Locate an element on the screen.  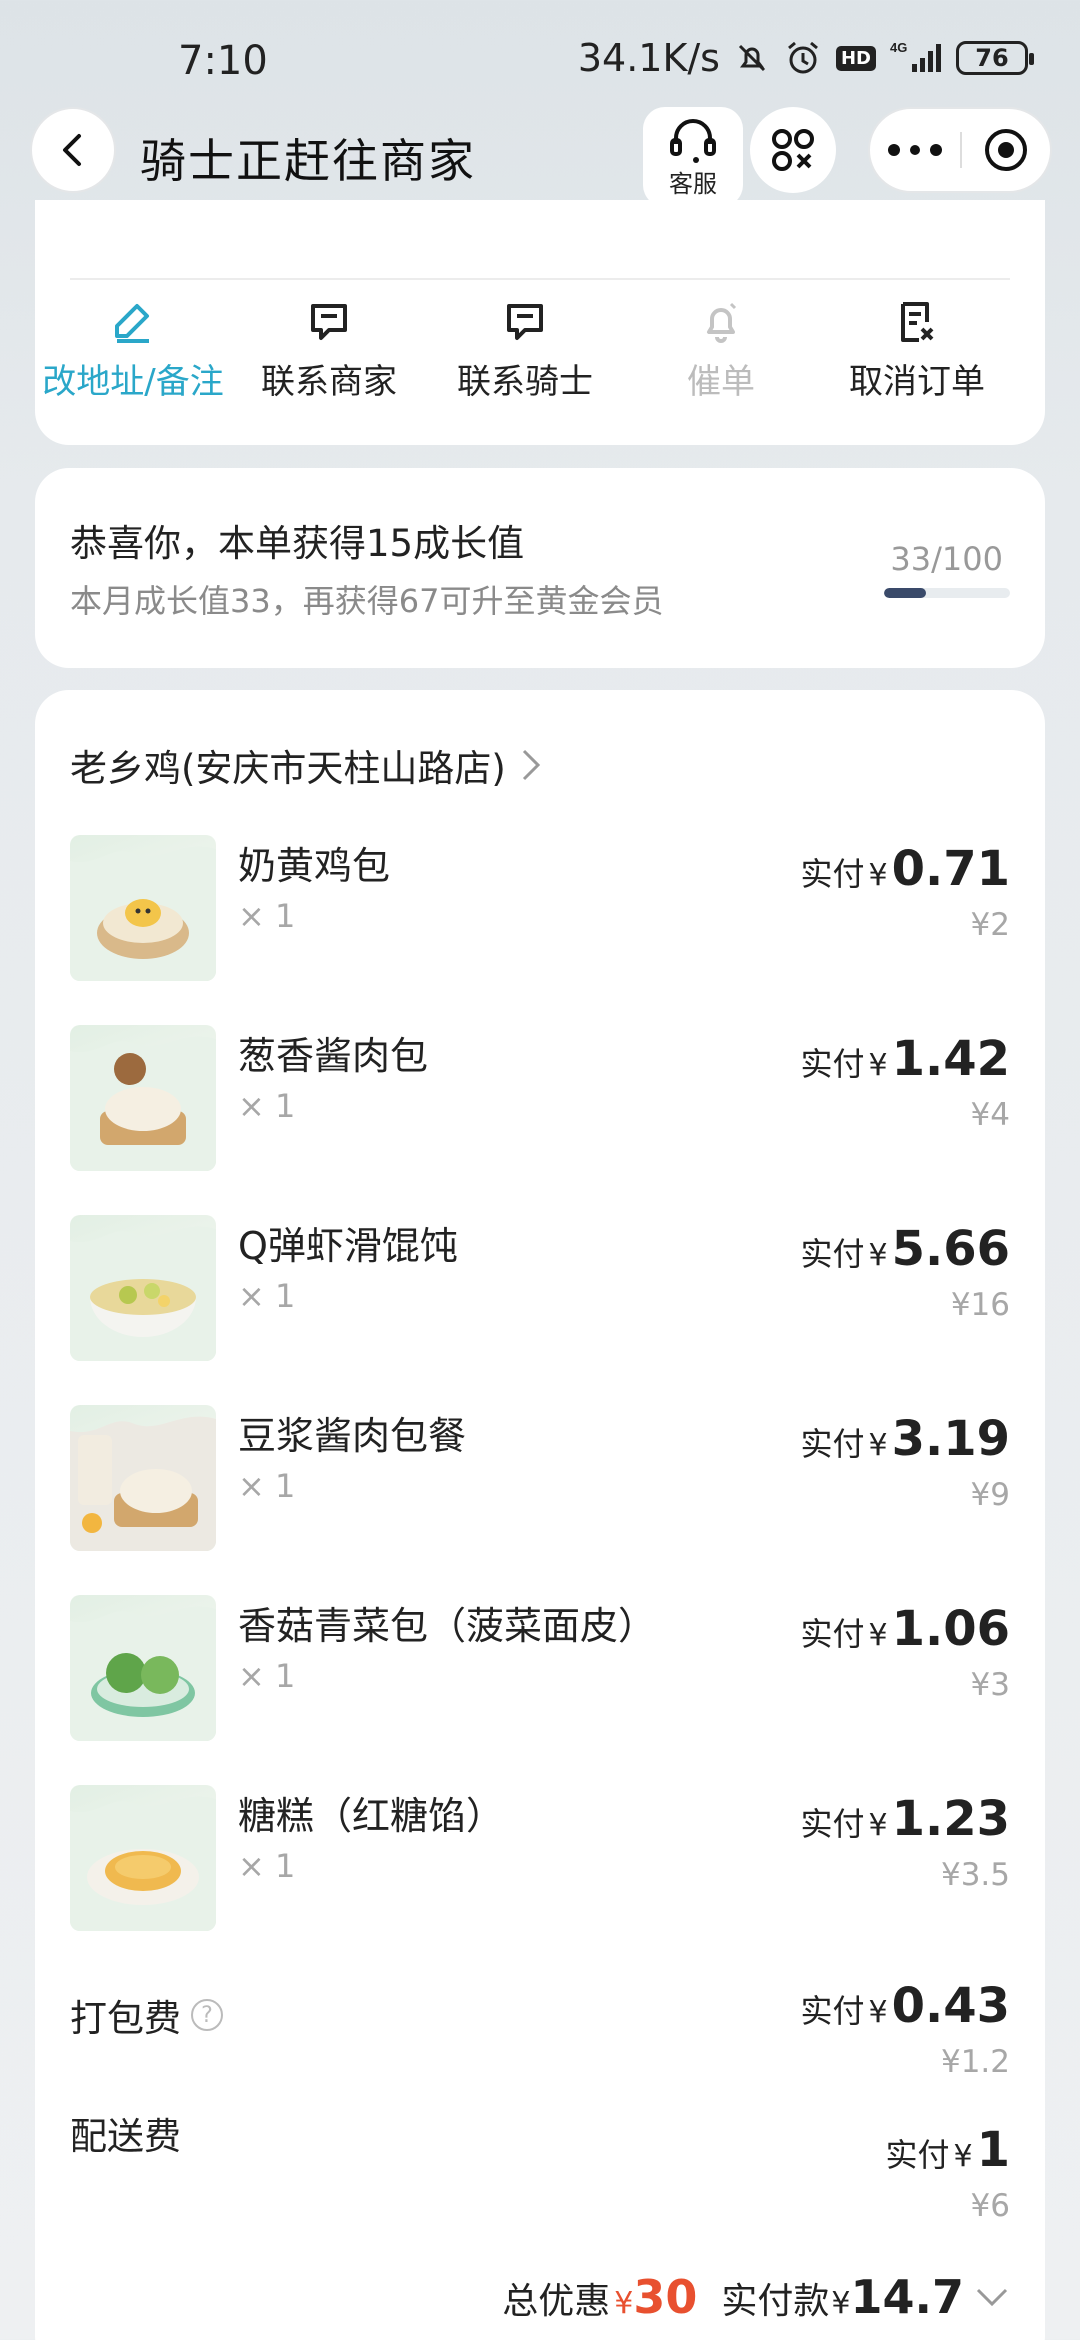
item-paid-price: 实付 ¥ 1.06 is located at coordinates (905, 1629).